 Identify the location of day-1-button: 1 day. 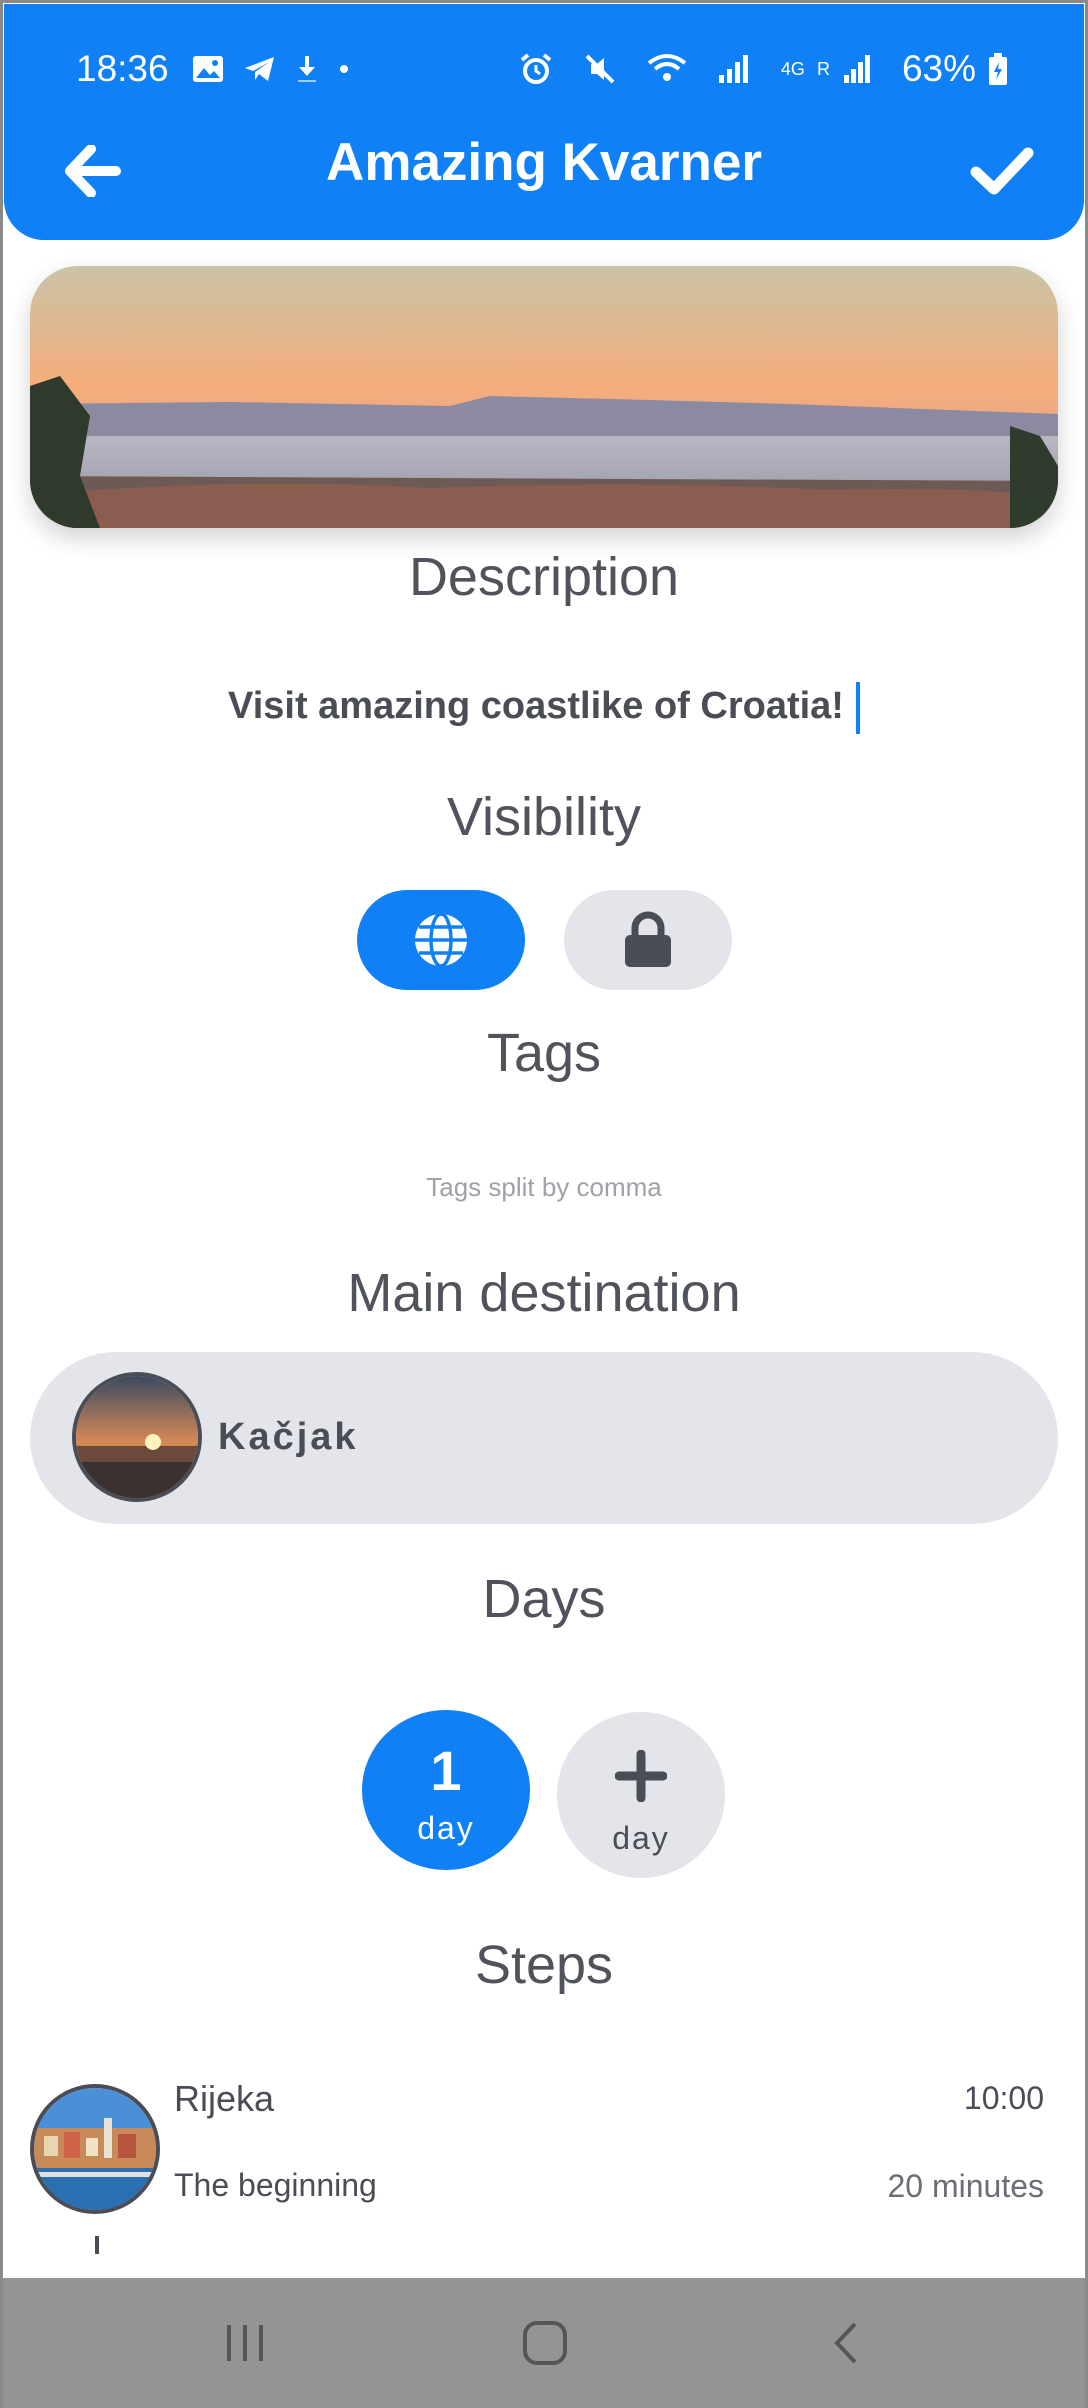
(446, 1790).